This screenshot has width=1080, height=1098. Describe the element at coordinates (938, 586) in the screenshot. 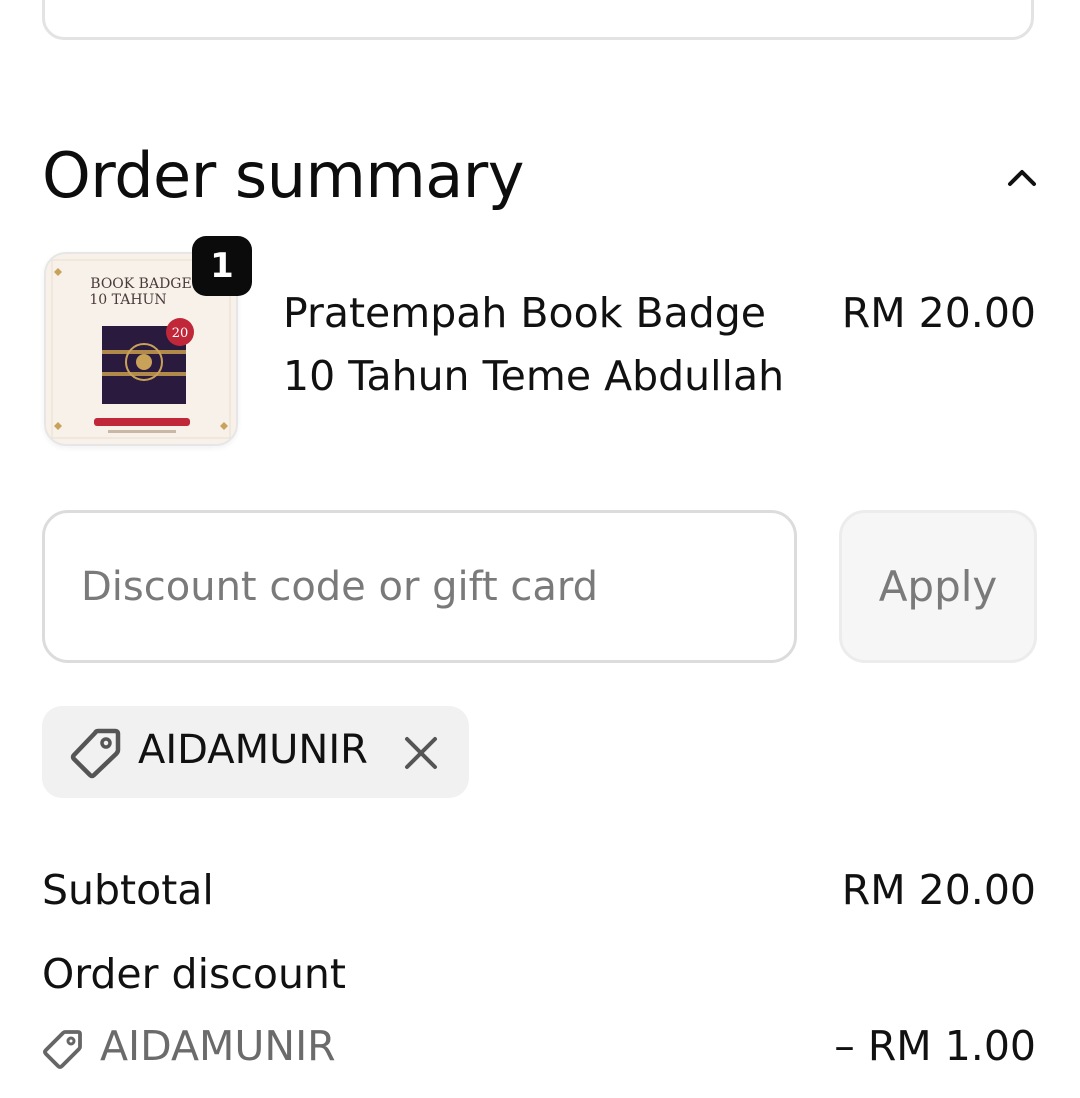

I see `apply-discount-button: Apply` at that location.